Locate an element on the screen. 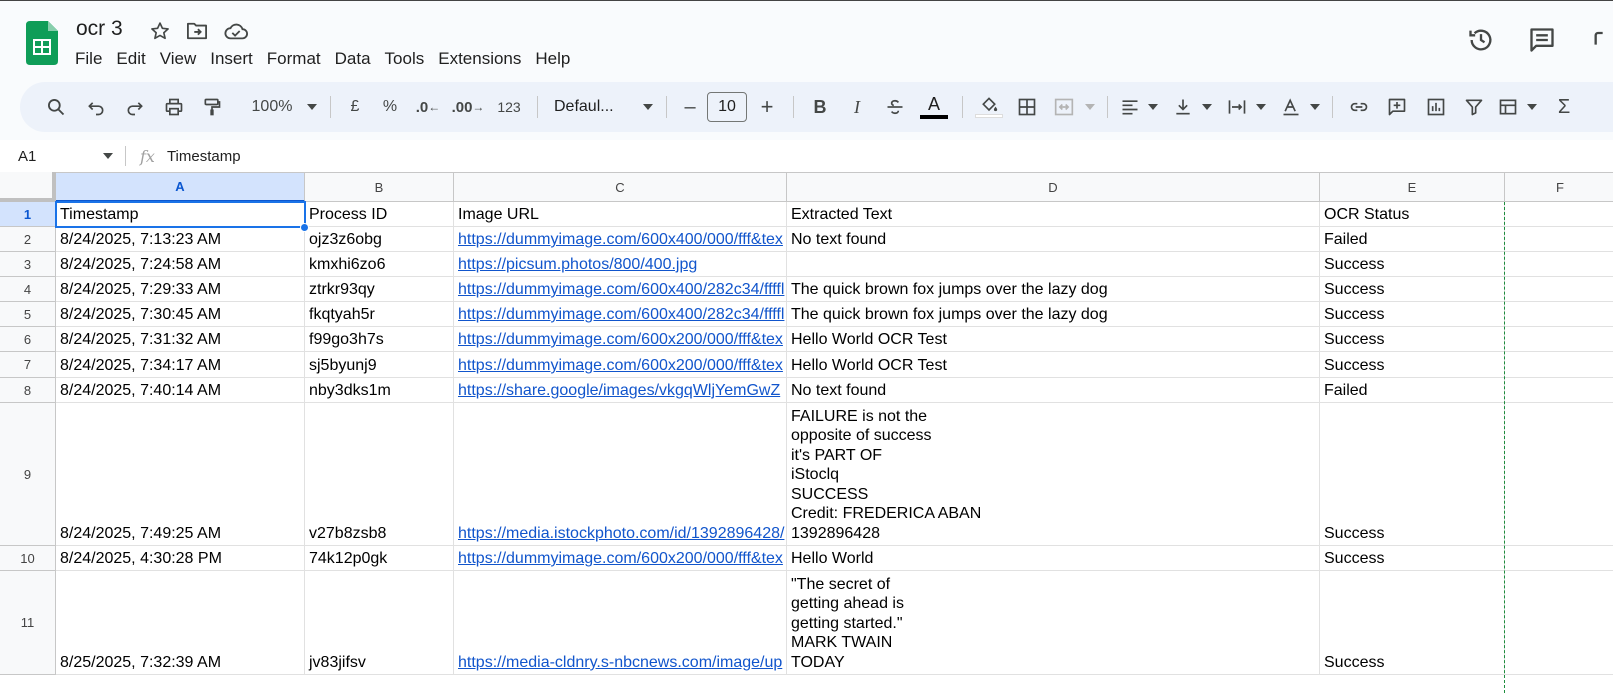  column-header-c: C is located at coordinates (620, 187).